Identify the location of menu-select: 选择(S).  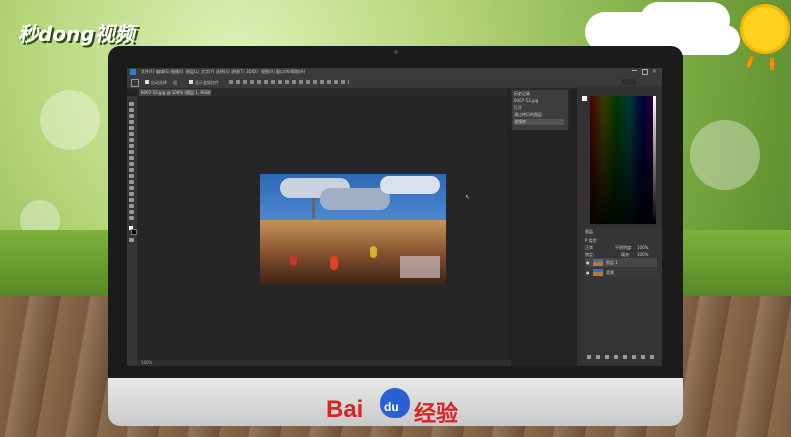
(223, 72).